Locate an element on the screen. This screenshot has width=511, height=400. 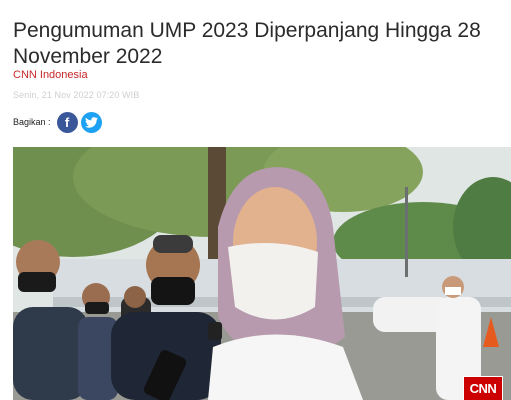
twitter-icon is located at coordinates (91, 122).